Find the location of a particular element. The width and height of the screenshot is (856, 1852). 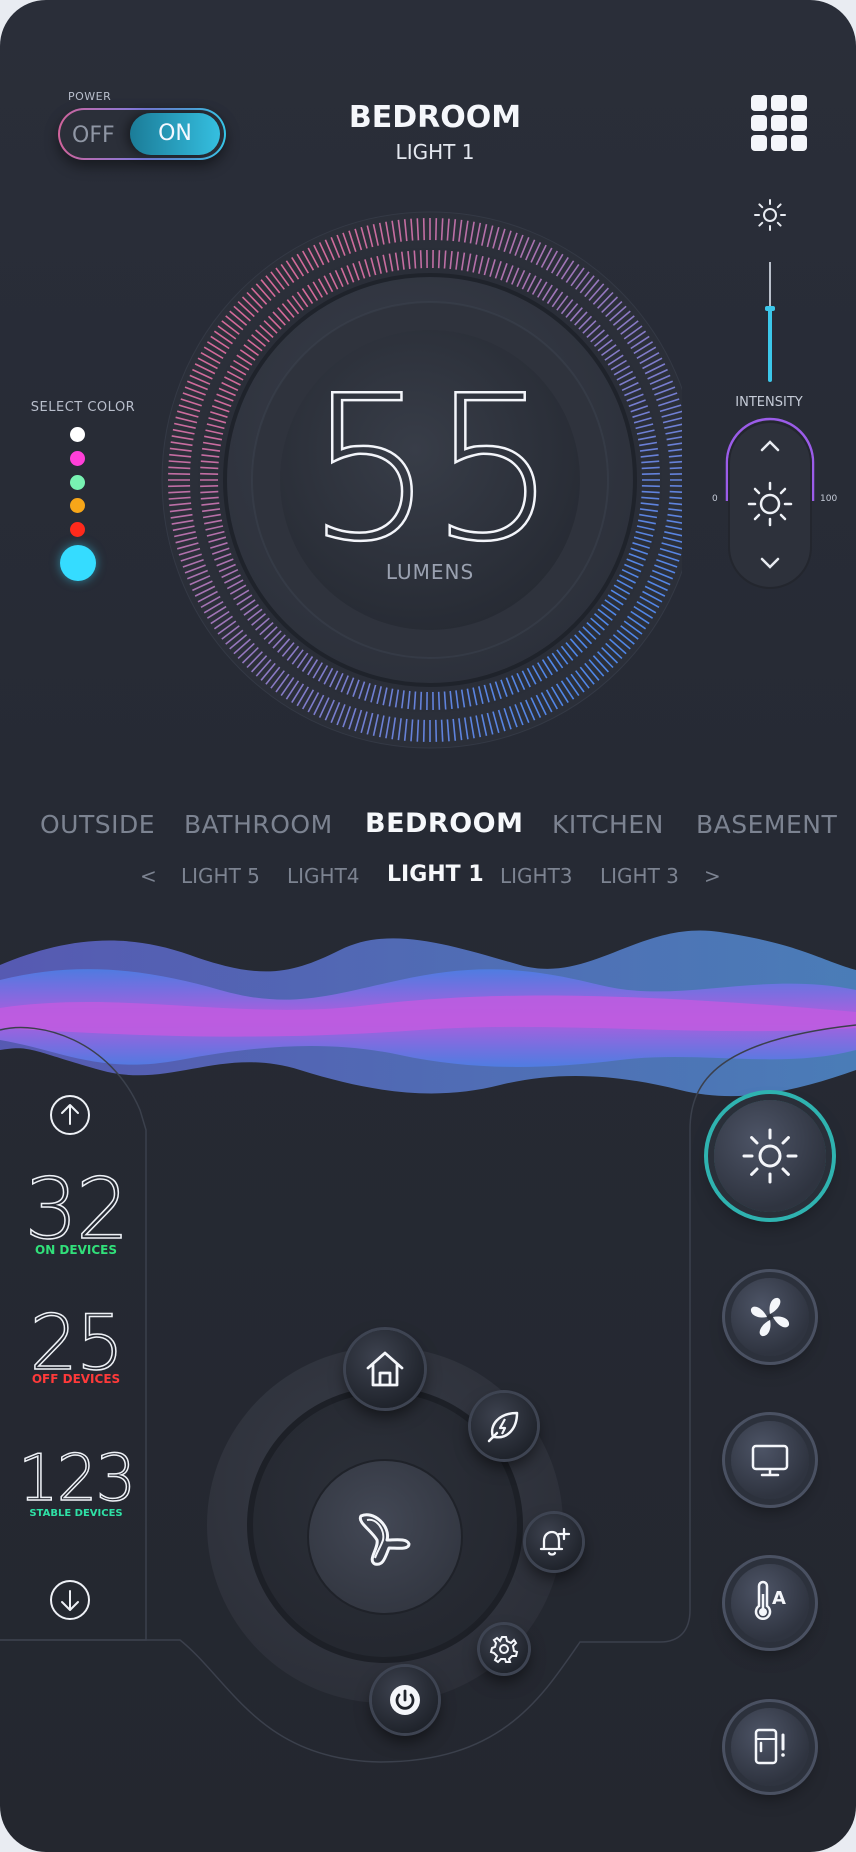

intensity-min-label: 0 is located at coordinates (715, 499).